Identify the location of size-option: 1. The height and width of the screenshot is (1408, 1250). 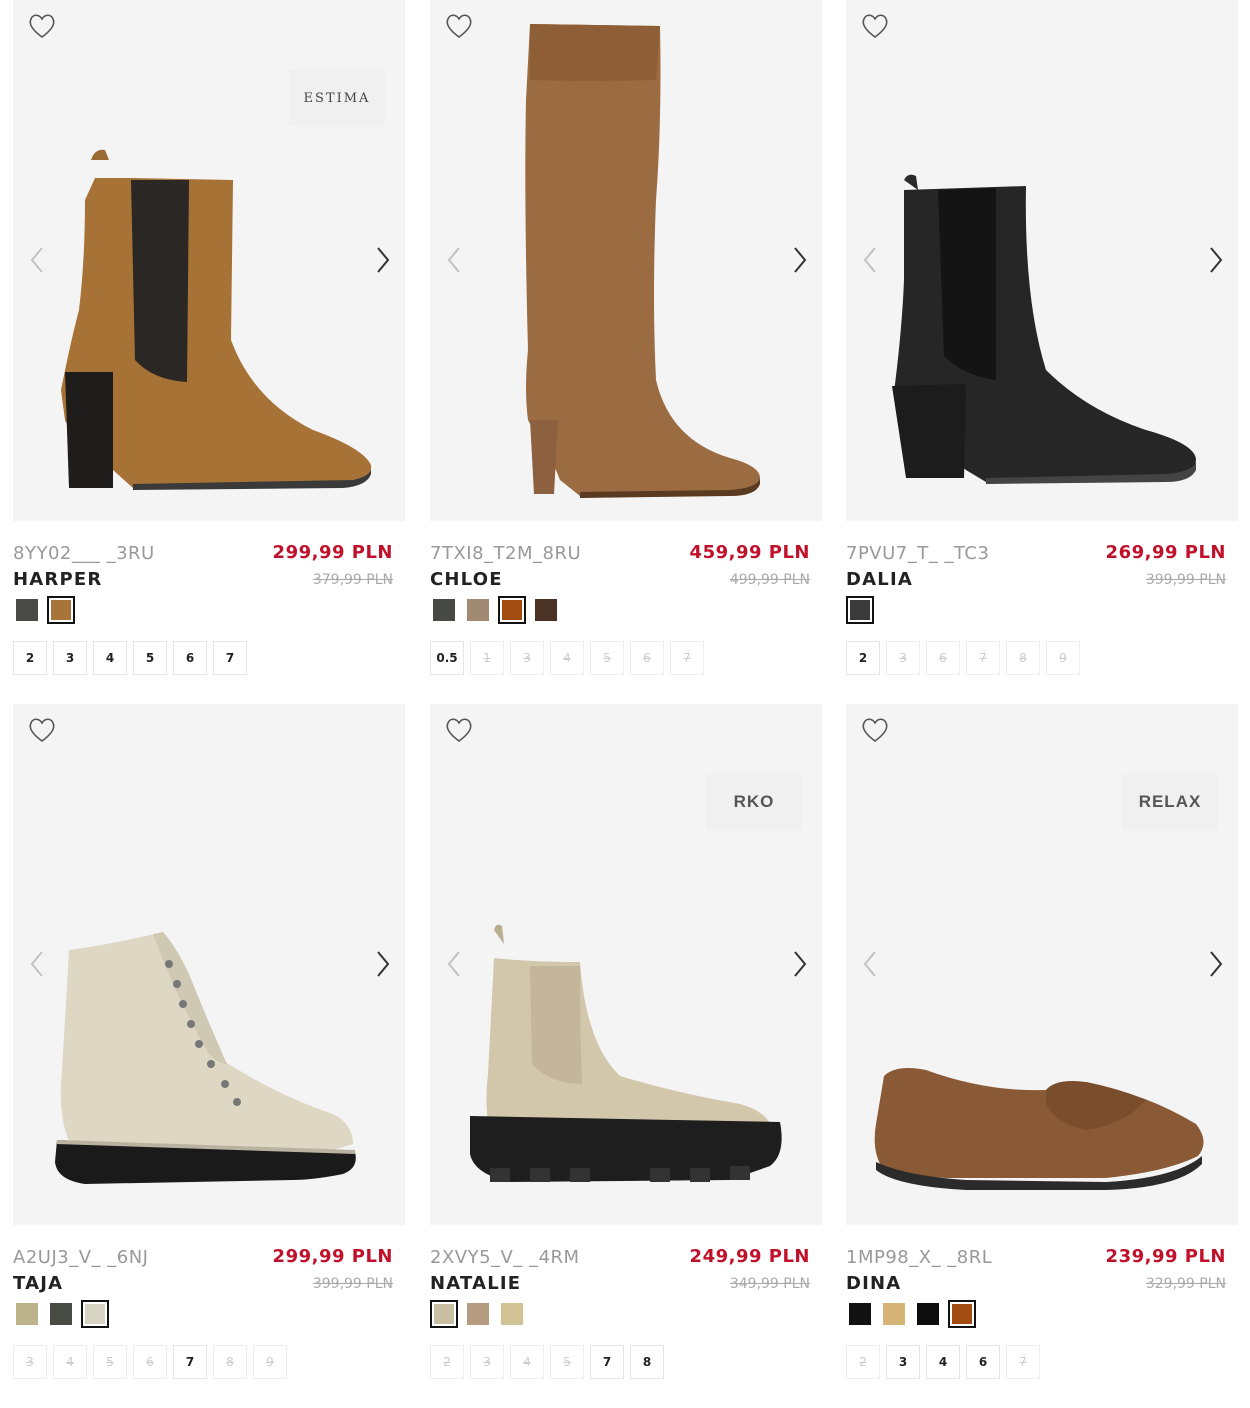
(487, 658).